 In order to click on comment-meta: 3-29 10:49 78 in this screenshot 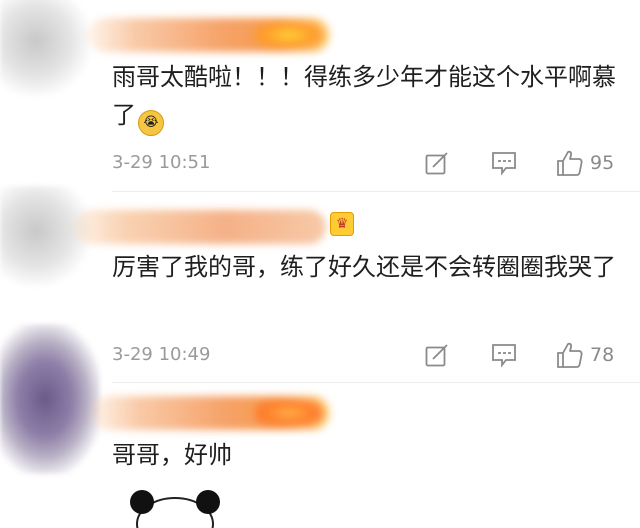, I will do `click(367, 355)`.